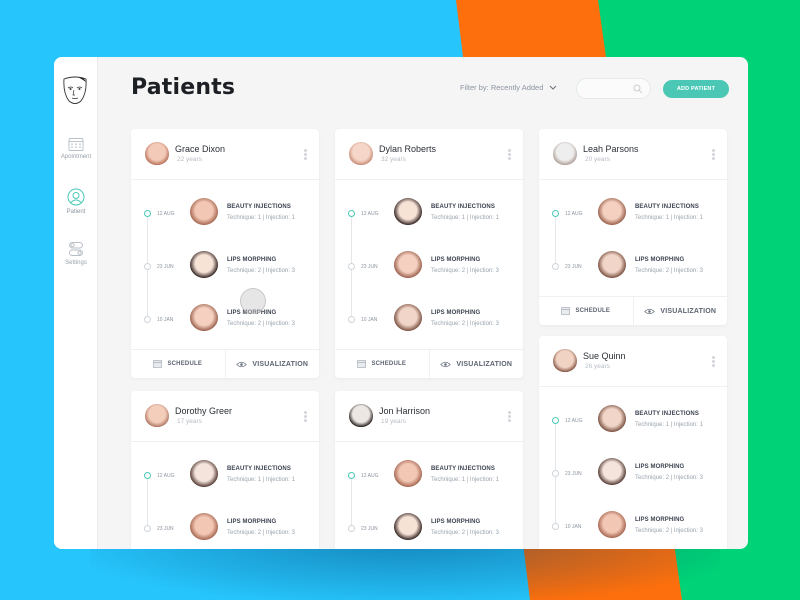 The height and width of the screenshot is (600, 800). I want to click on patient-name: Dorothy Greer, so click(203, 411).